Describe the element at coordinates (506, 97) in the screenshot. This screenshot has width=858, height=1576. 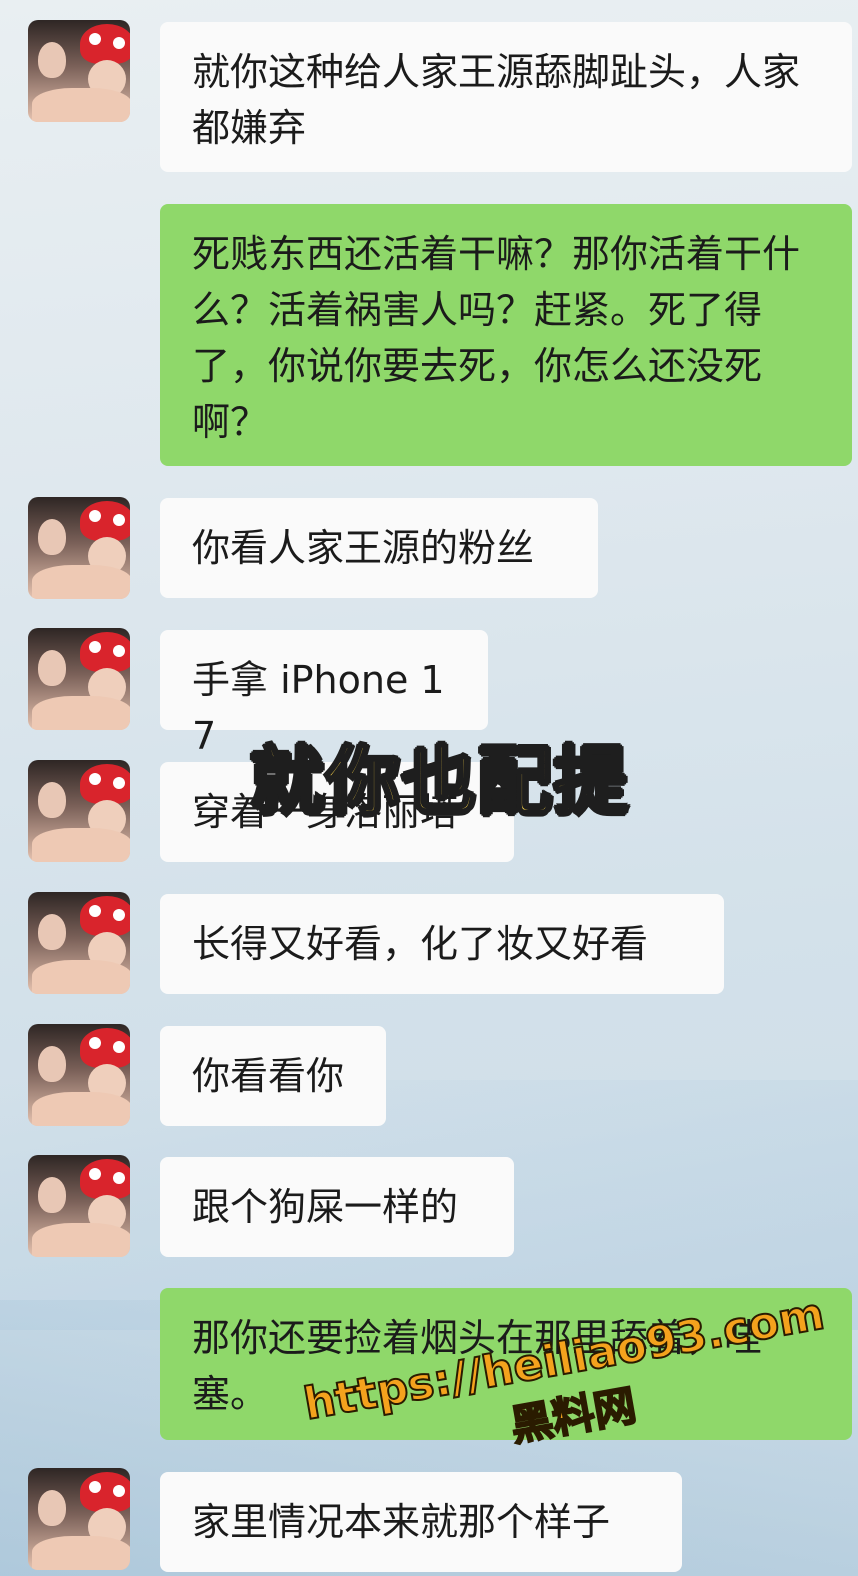
I see `incoming-message-bubble: 就你这种给人家王源舔脚趾头，人家都嫌弃` at that location.